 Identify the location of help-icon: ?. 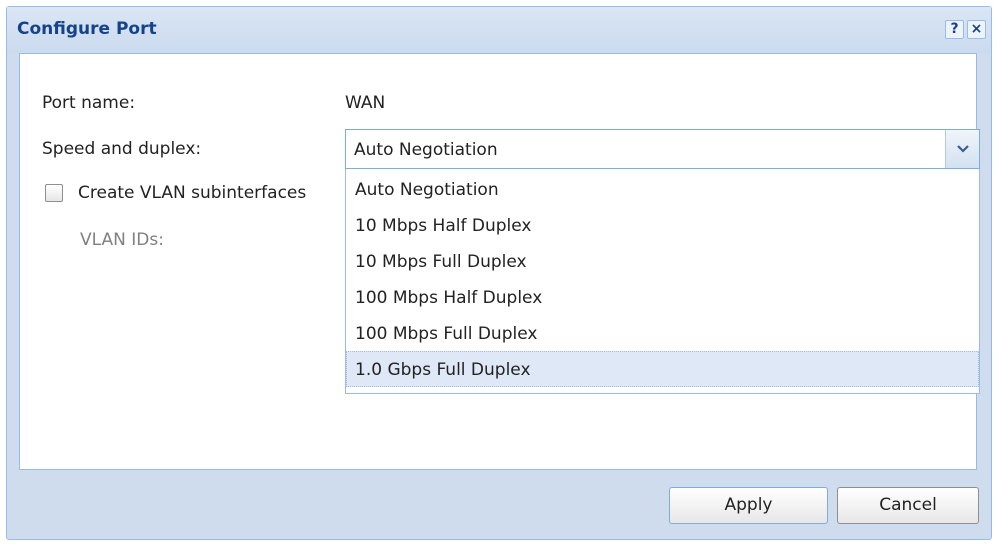
(954, 29).